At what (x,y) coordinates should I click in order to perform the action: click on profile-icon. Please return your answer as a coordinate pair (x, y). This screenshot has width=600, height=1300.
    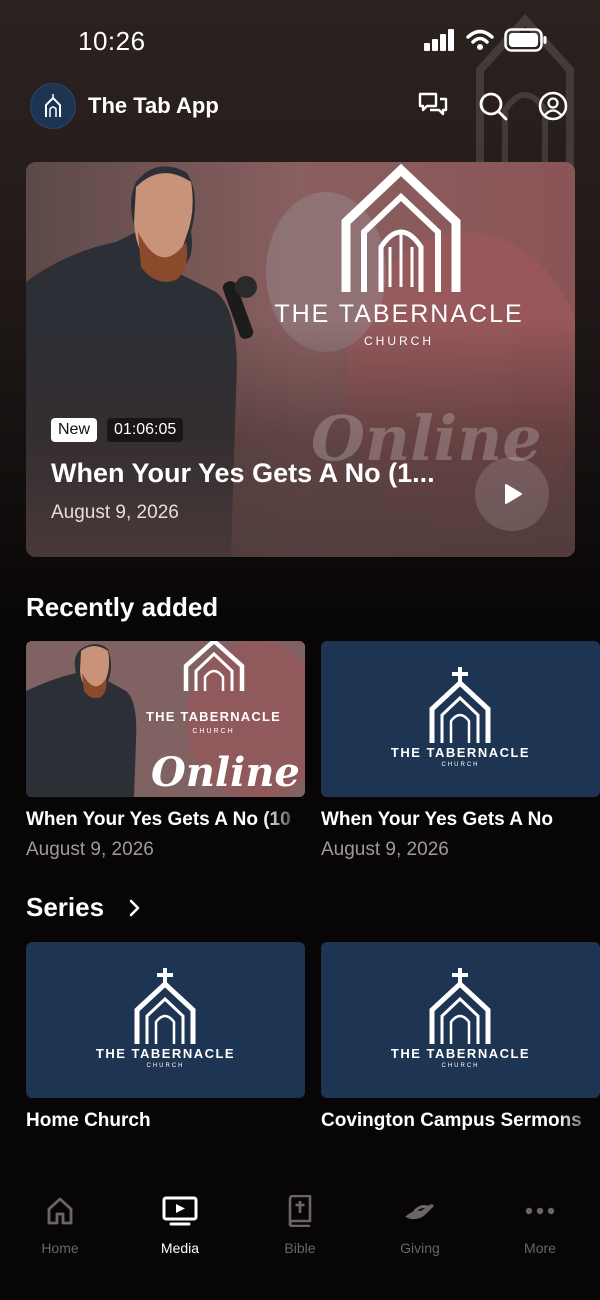
    Looking at the image, I should click on (553, 106).